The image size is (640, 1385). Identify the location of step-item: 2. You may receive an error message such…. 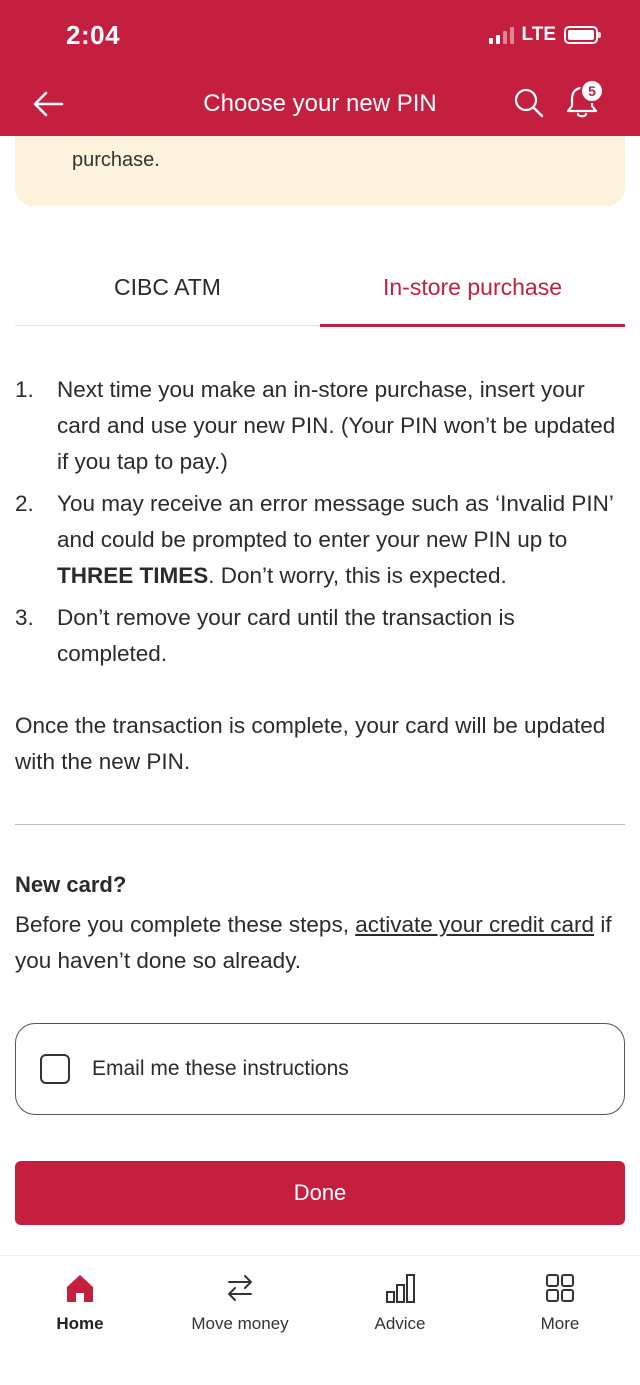
(320, 540).